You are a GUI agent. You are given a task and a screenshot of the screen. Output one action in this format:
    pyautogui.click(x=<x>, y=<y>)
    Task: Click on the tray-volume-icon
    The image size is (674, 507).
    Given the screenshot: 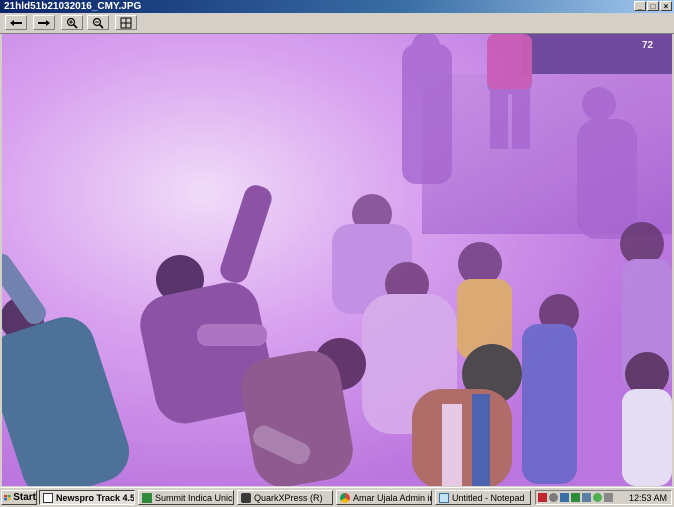 What is the action you would take?
    pyautogui.click(x=608, y=497)
    